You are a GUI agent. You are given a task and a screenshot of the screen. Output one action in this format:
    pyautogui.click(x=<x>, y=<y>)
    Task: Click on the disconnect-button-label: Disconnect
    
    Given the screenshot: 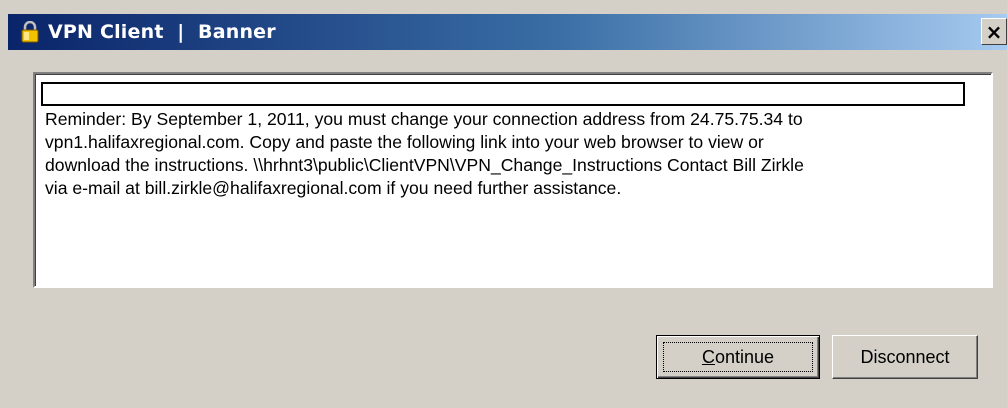 What is the action you would take?
    pyautogui.click(x=905, y=356)
    